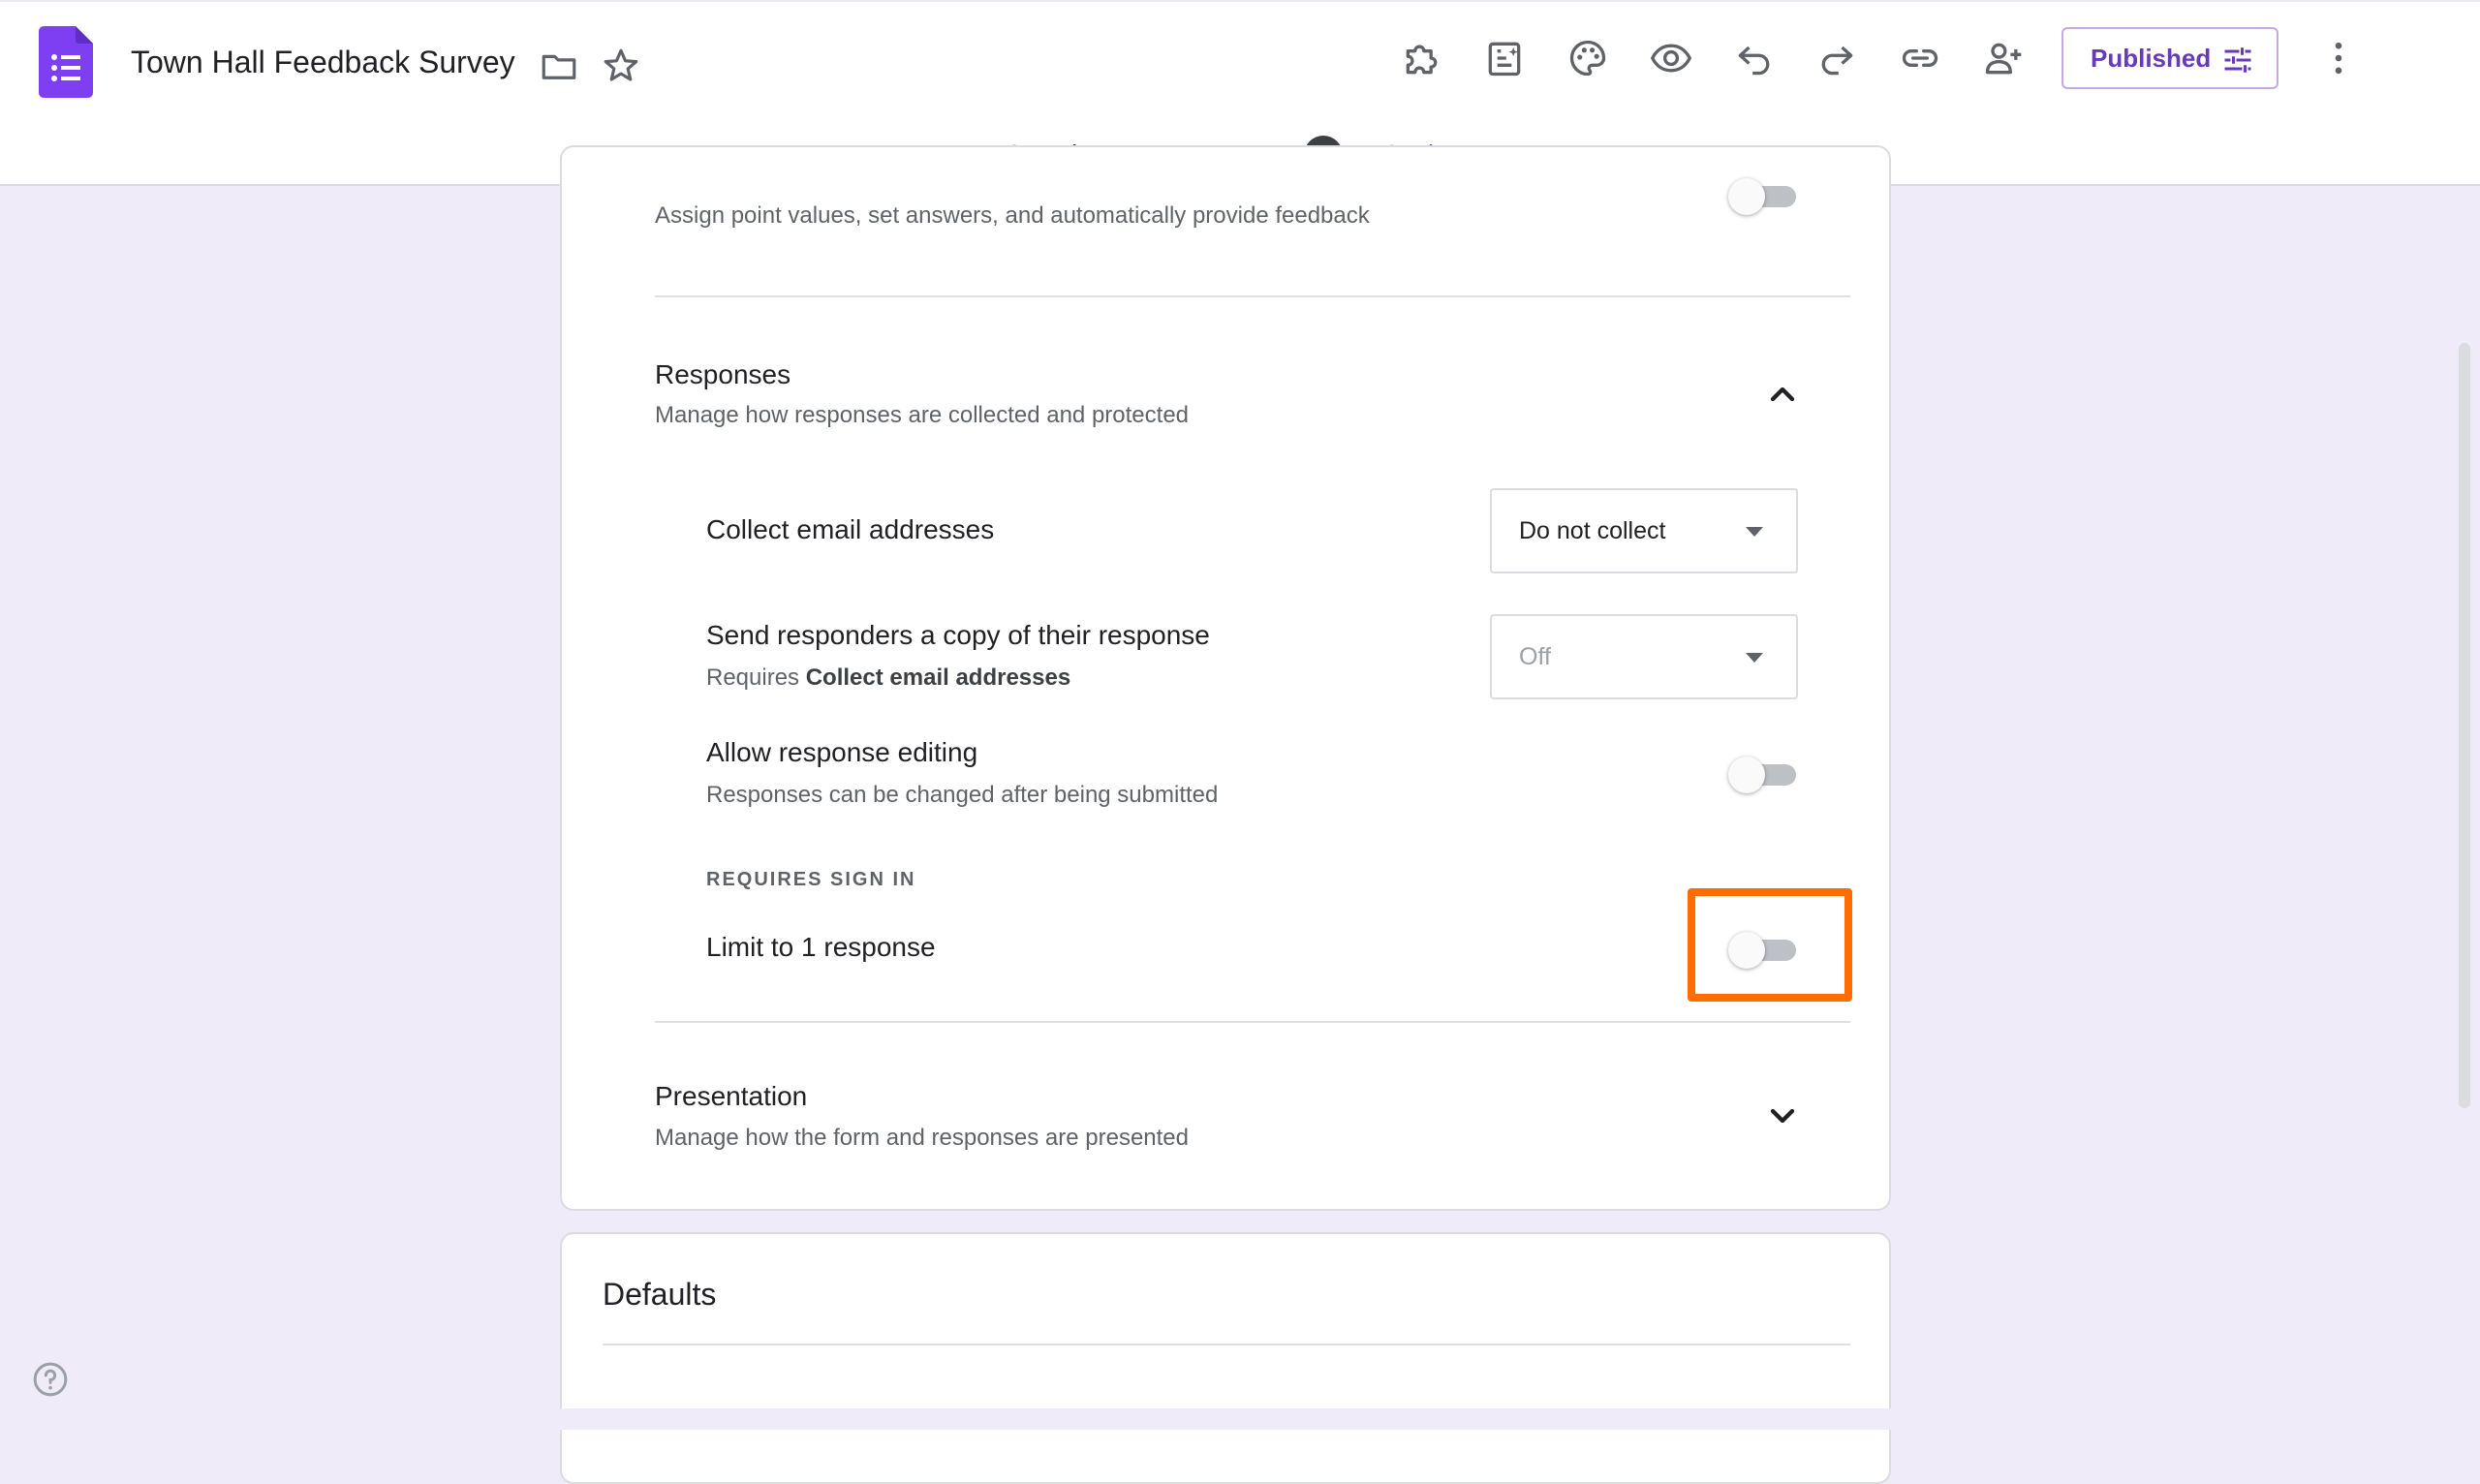 Image resolution: width=2480 pixels, height=1484 pixels. What do you see at coordinates (1782, 394) in the screenshot?
I see `chevron-up-icon` at bounding box center [1782, 394].